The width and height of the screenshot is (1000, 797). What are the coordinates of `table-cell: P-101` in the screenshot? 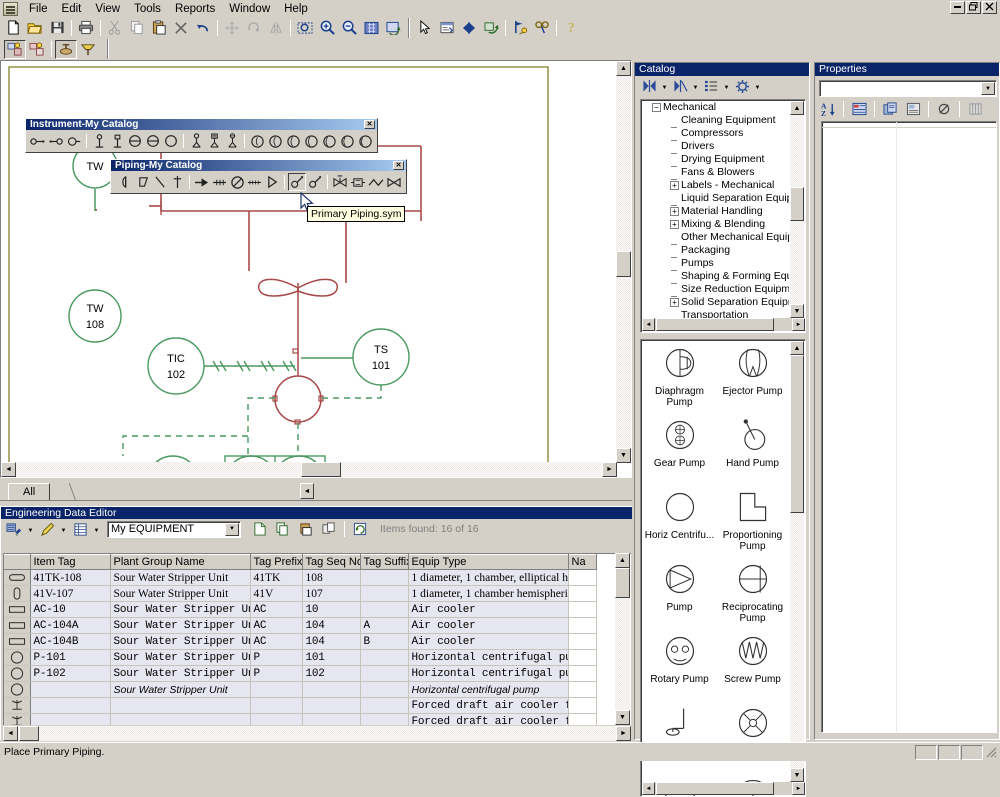 It's located at (70, 657).